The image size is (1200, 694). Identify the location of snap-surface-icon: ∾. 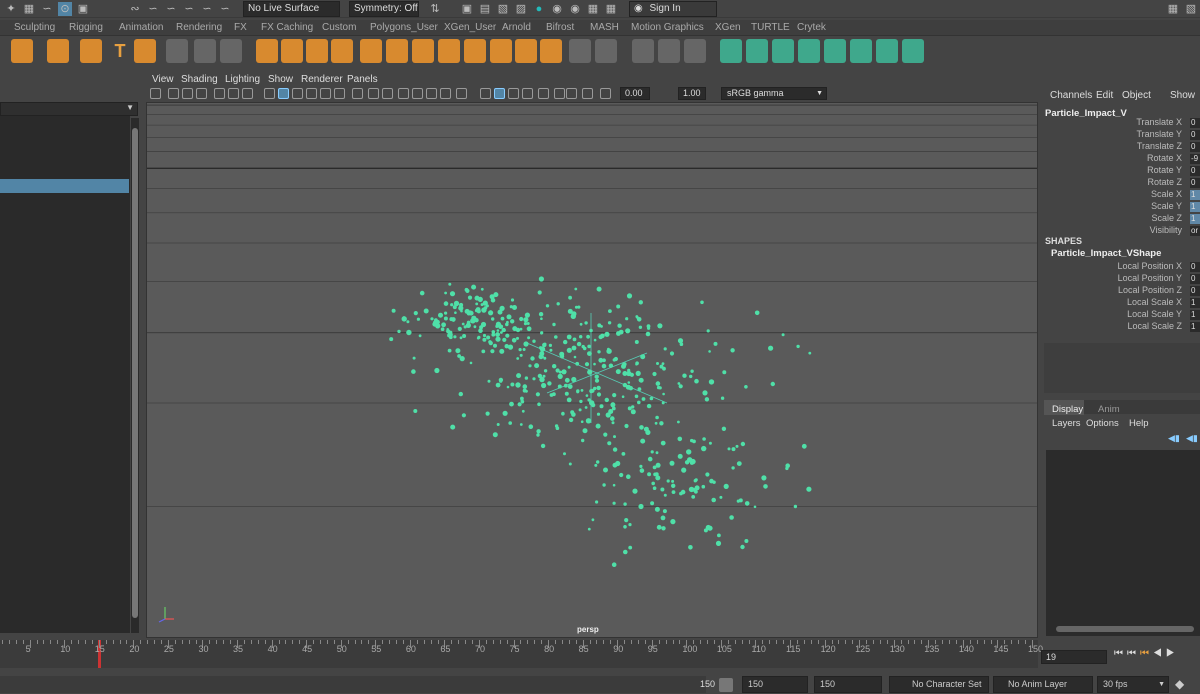
(135, 9).